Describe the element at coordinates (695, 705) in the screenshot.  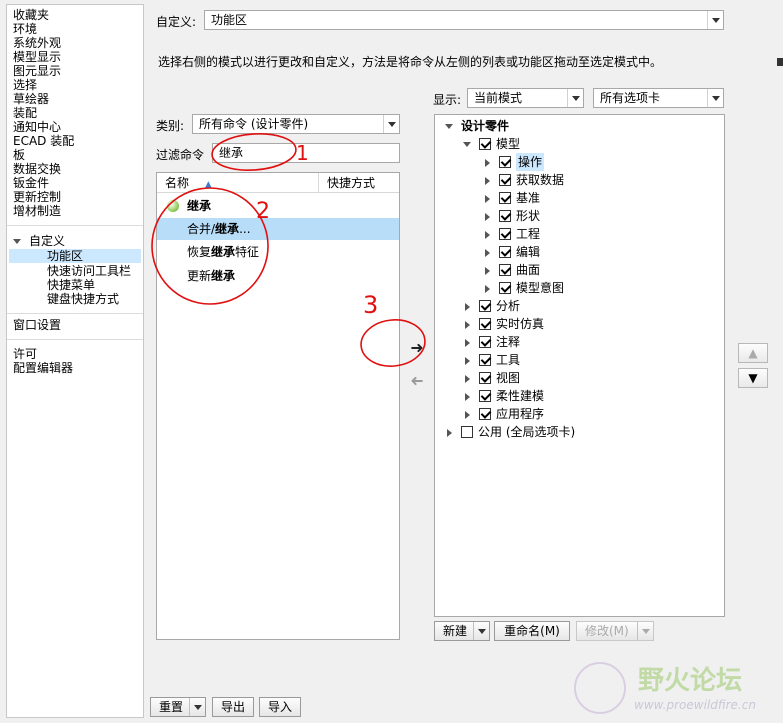
I see `watermark-url: www.proewildfire.cn` at that location.